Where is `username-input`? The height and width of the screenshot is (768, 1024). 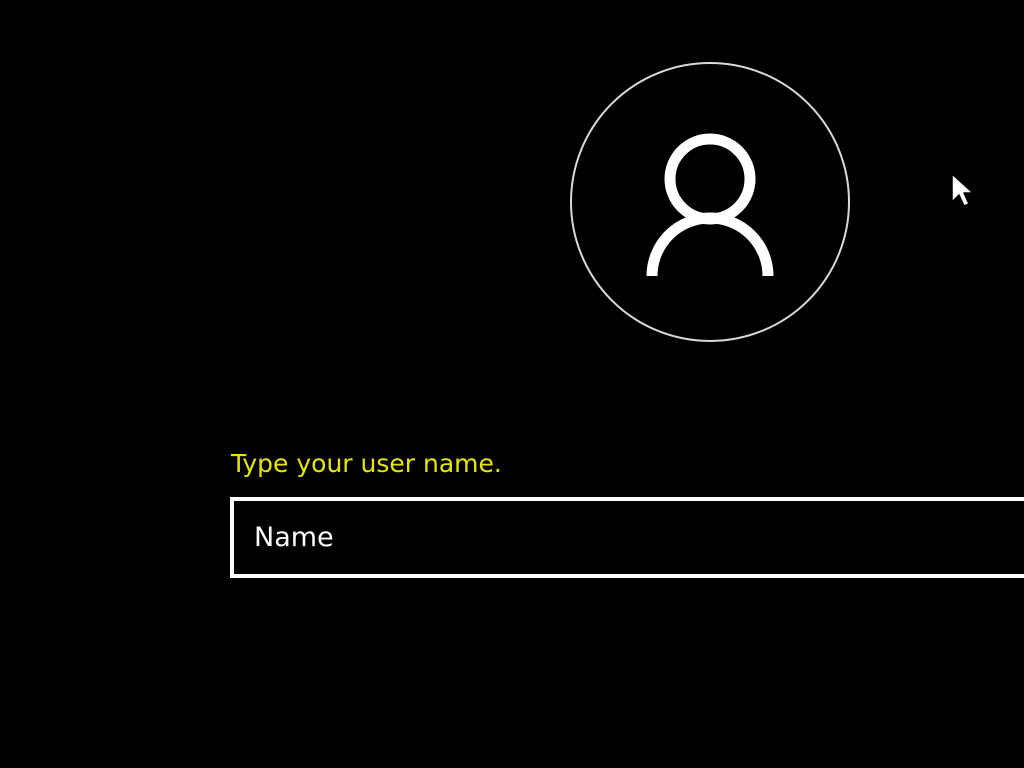 username-input is located at coordinates (629, 537).